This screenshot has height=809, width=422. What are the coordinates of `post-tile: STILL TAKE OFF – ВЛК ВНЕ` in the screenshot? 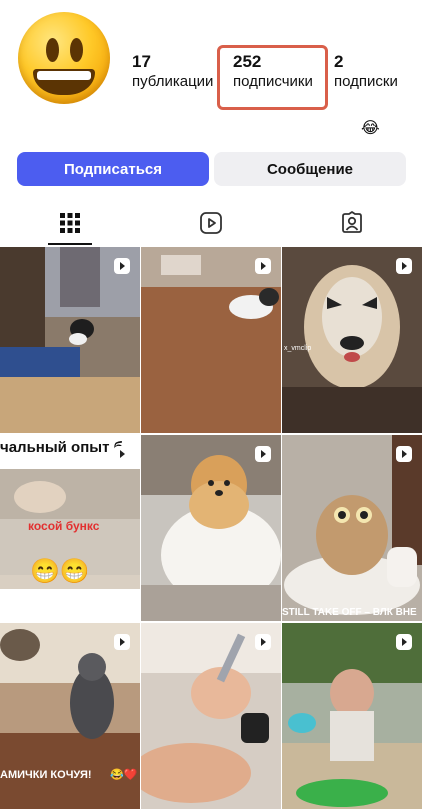 It's located at (352, 528).